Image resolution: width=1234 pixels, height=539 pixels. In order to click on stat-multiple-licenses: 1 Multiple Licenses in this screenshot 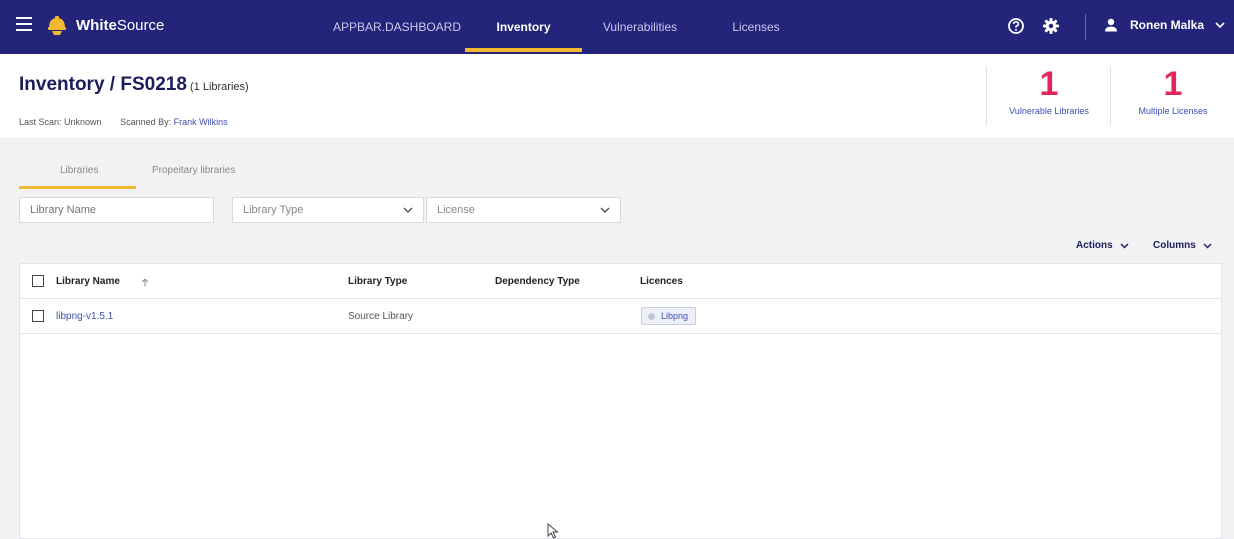, I will do `click(1173, 97)`.